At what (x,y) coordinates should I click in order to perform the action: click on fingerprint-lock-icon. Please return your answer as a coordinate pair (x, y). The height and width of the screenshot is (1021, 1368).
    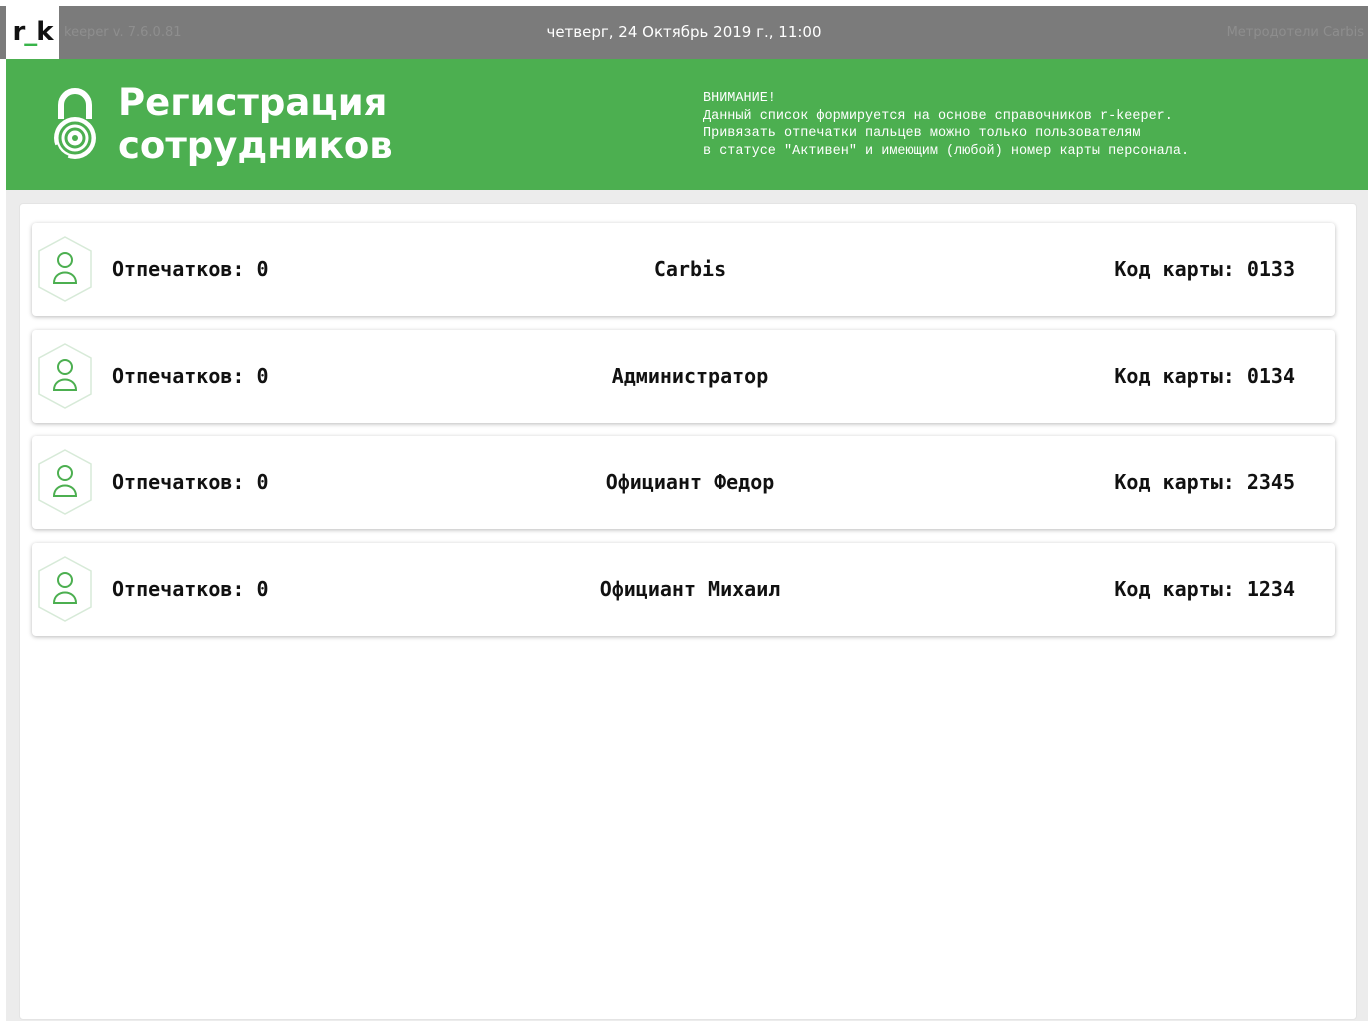
    Looking at the image, I should click on (75, 123).